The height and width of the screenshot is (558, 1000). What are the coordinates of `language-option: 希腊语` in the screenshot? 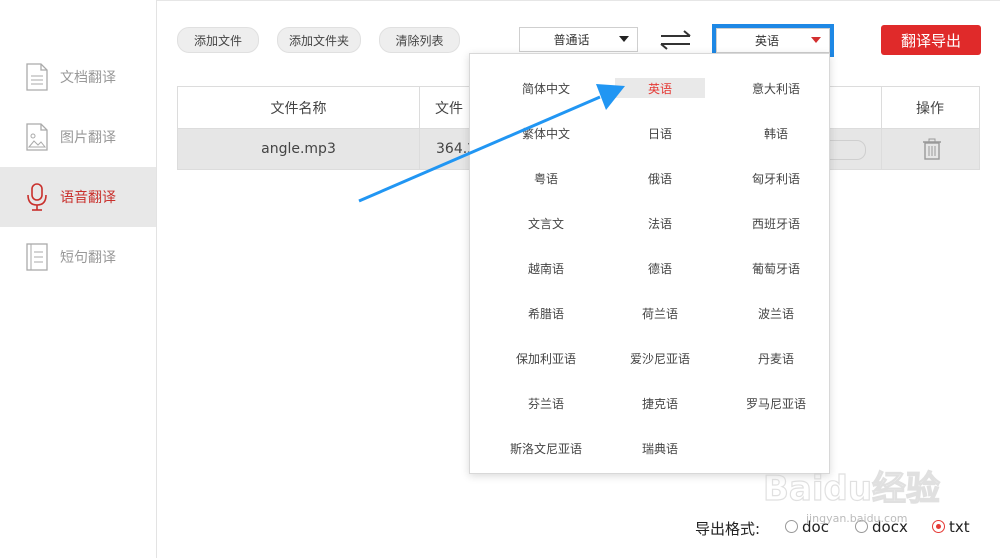 It's located at (546, 313).